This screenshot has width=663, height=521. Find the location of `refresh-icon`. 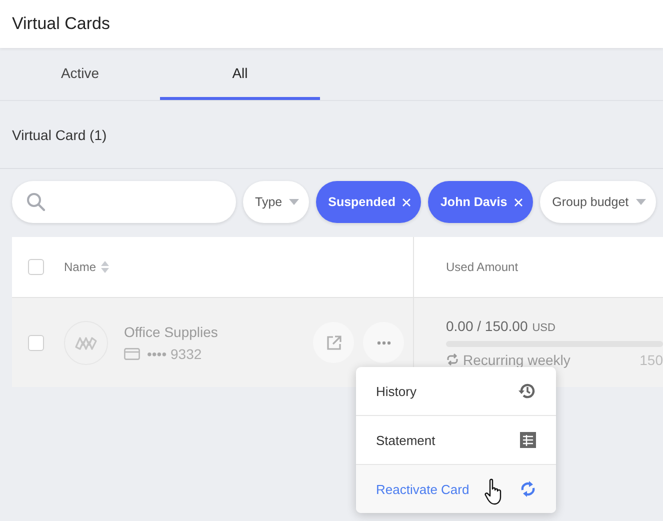

refresh-icon is located at coordinates (528, 489).